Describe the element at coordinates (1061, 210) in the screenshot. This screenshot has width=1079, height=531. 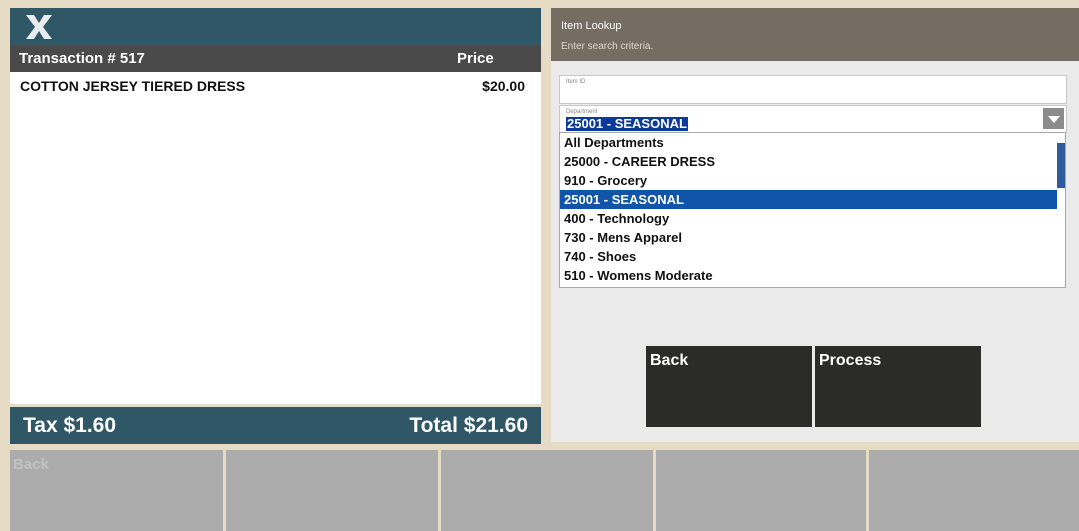
I see `department-list-scrollbar` at that location.